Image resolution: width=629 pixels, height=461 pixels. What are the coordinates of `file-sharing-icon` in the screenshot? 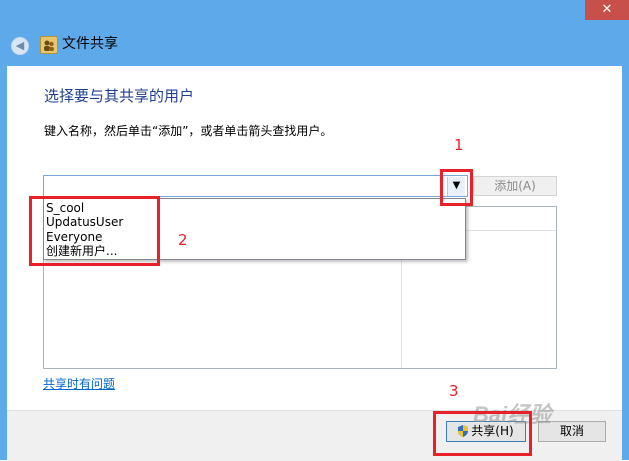 It's located at (49, 45).